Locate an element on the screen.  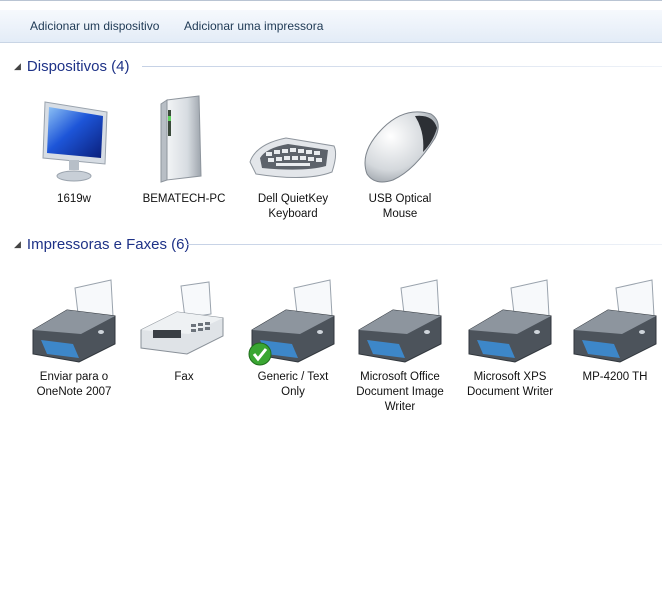
device-label: USB Optical Mouse is located at coordinates (400, 206).